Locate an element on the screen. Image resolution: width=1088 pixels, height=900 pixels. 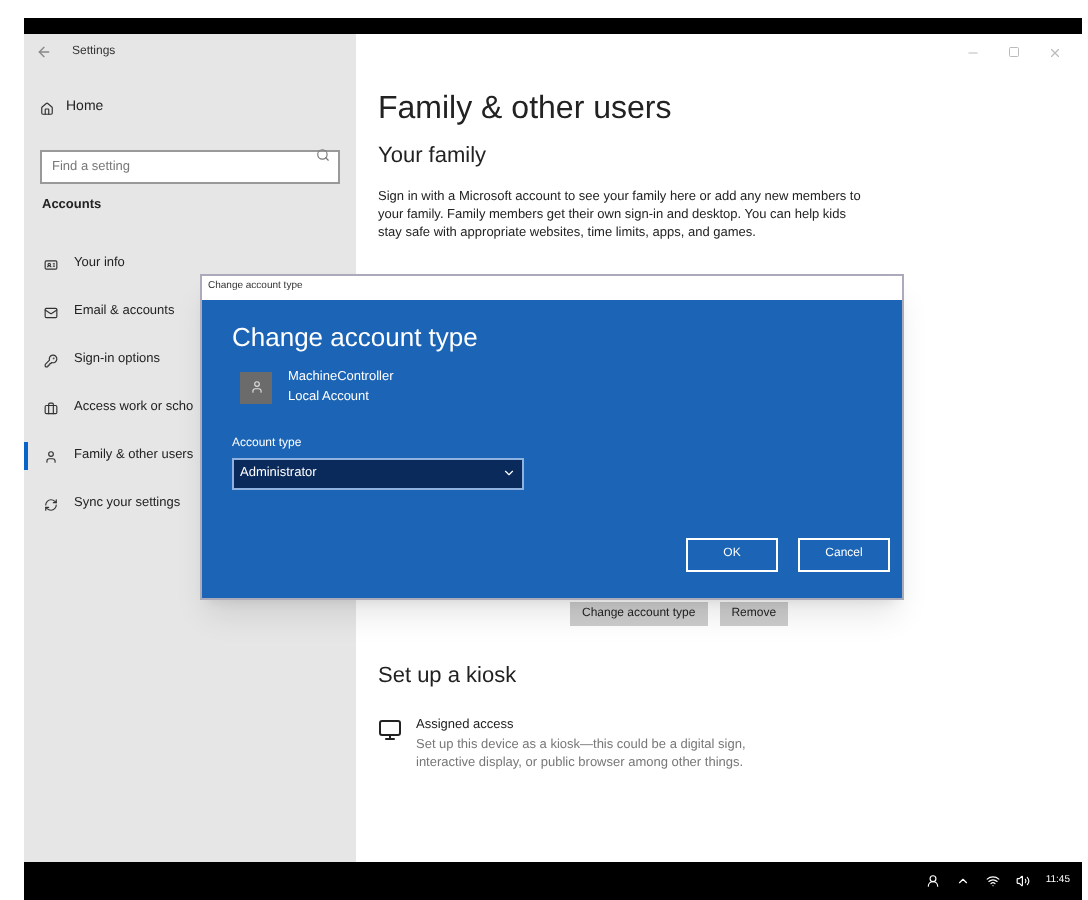
id-card-icon is located at coordinates (51, 264).